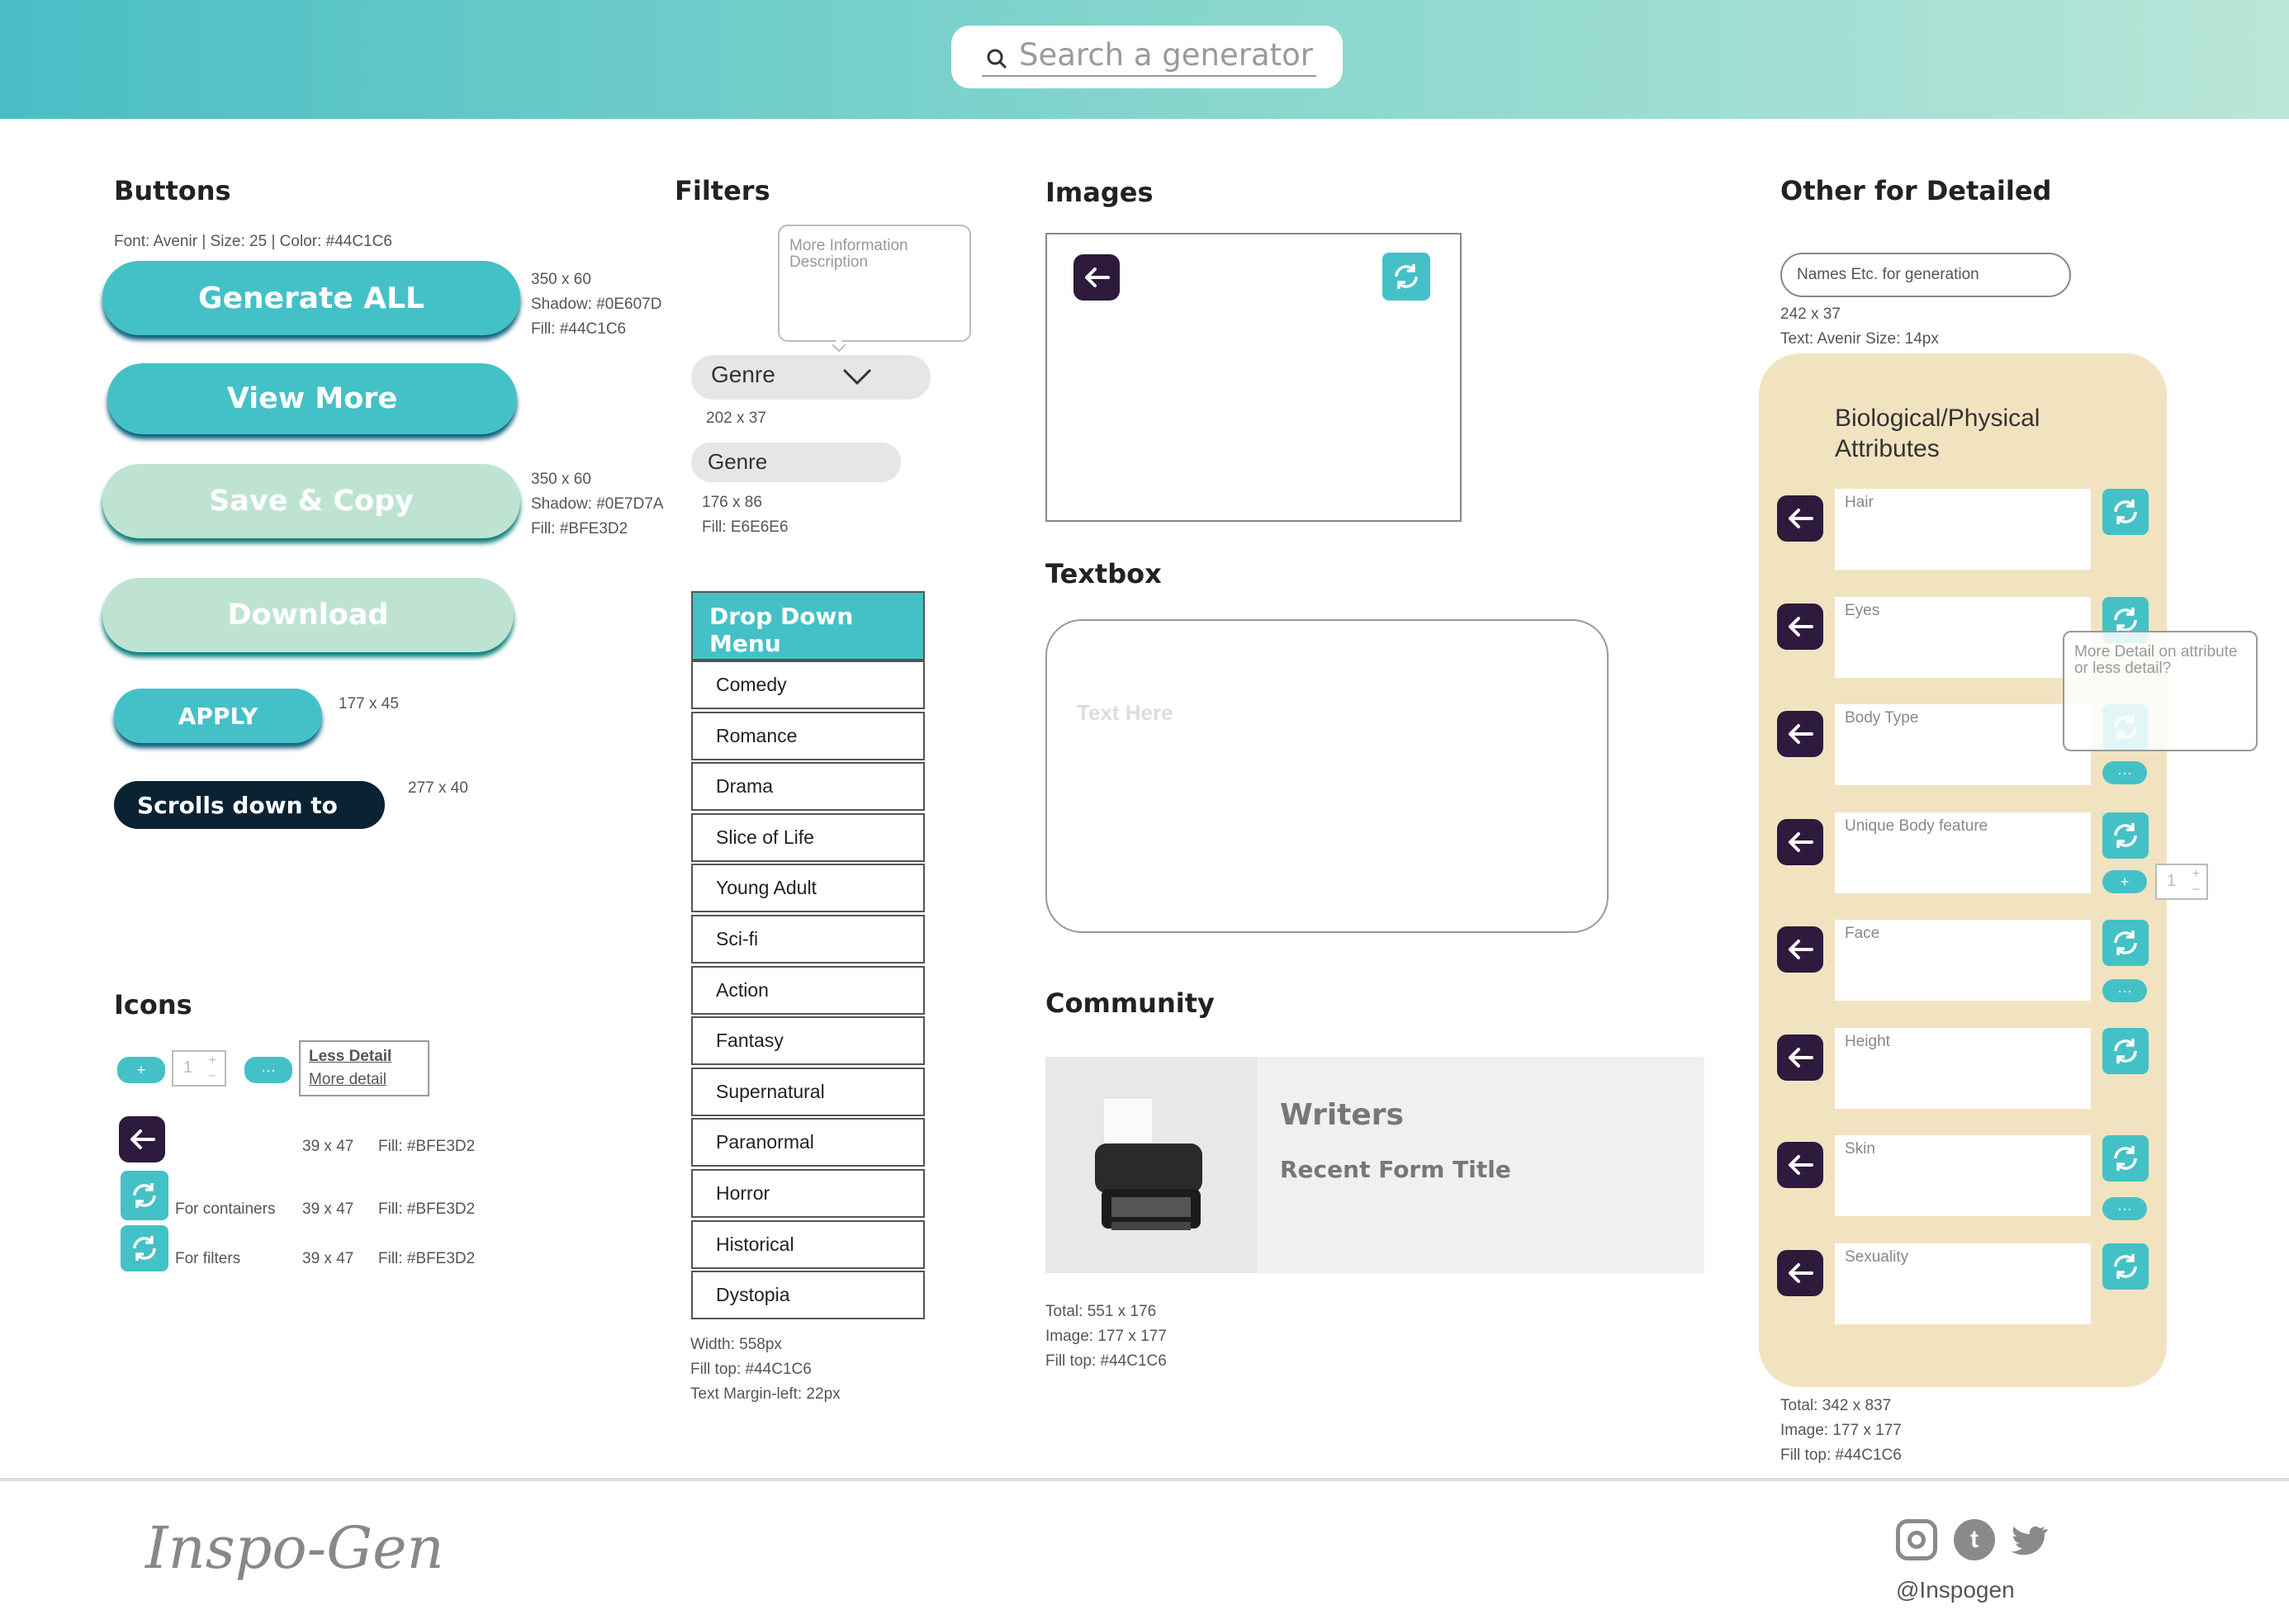  What do you see at coordinates (857, 377) in the screenshot?
I see `chevron-down-icon` at bounding box center [857, 377].